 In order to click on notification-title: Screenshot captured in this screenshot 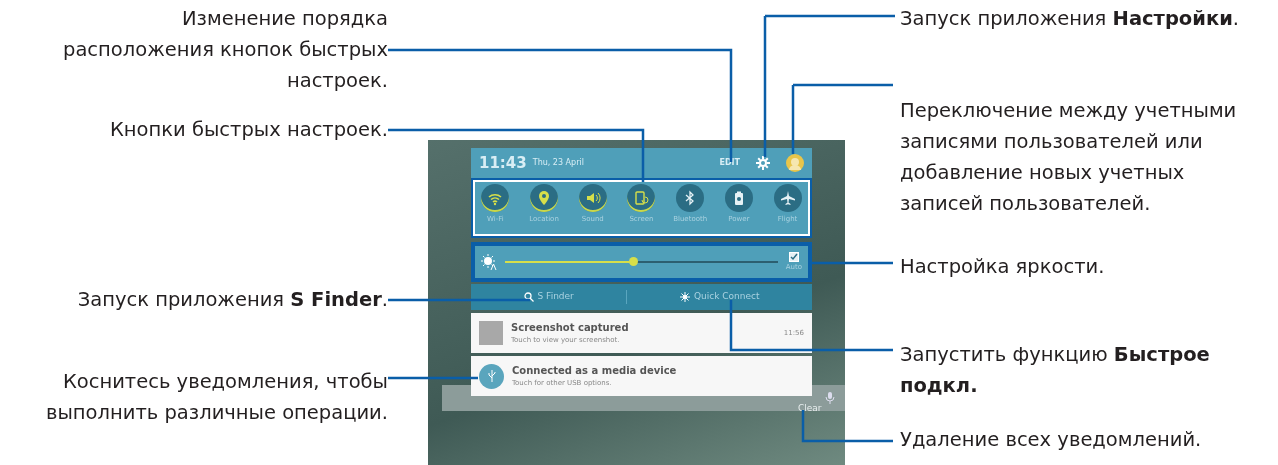, I will do `click(570, 328)`.